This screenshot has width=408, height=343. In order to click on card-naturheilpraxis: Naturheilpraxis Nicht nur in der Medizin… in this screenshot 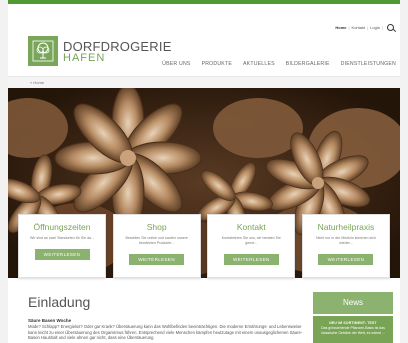, I will do `click(345, 246)`.